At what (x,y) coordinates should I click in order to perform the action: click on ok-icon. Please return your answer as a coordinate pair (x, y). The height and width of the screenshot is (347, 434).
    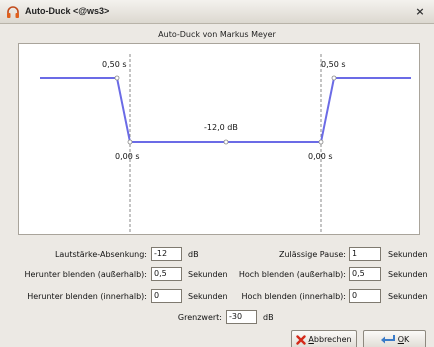
    Looking at the image, I should click on (387, 339).